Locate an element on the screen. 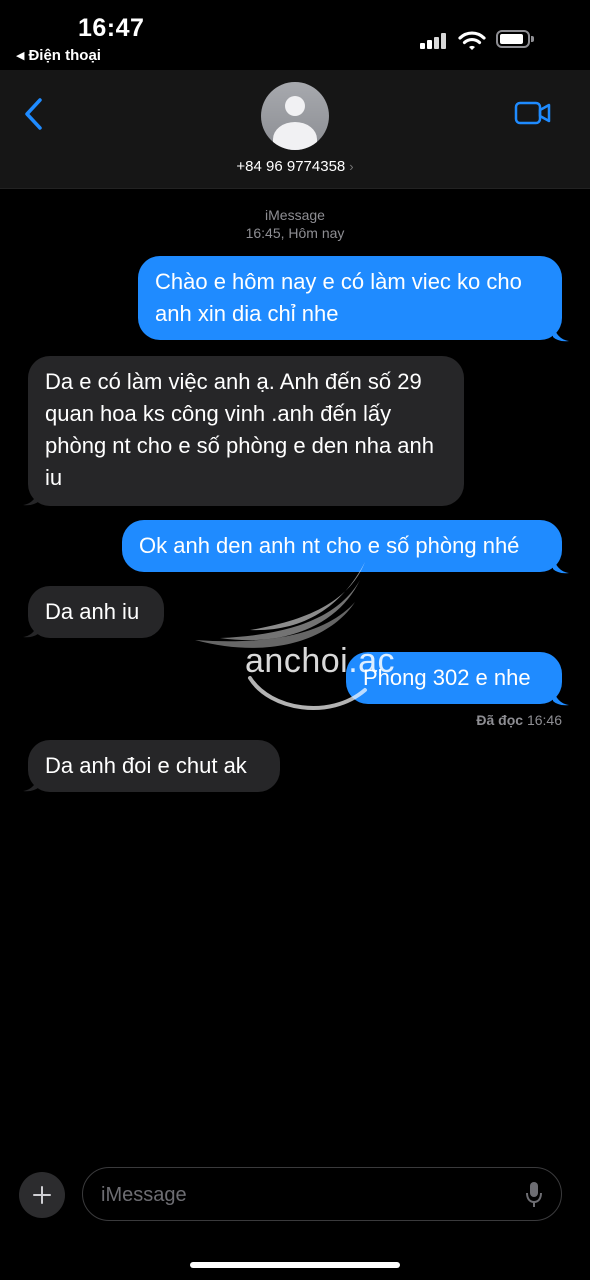 The image size is (590, 1280). message-input-field is located at coordinates (322, 1194).